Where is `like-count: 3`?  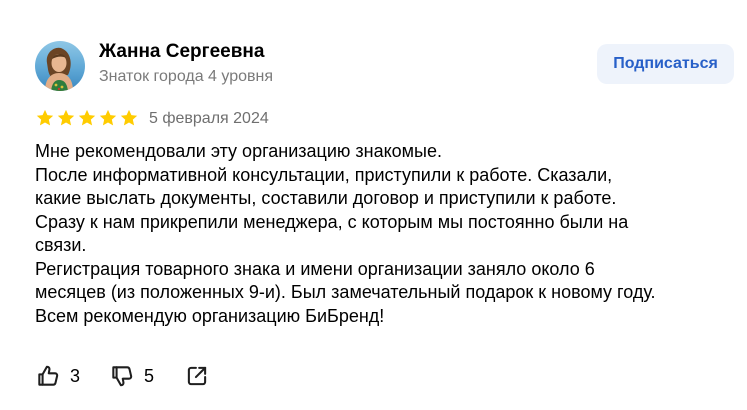 like-count: 3 is located at coordinates (75, 376).